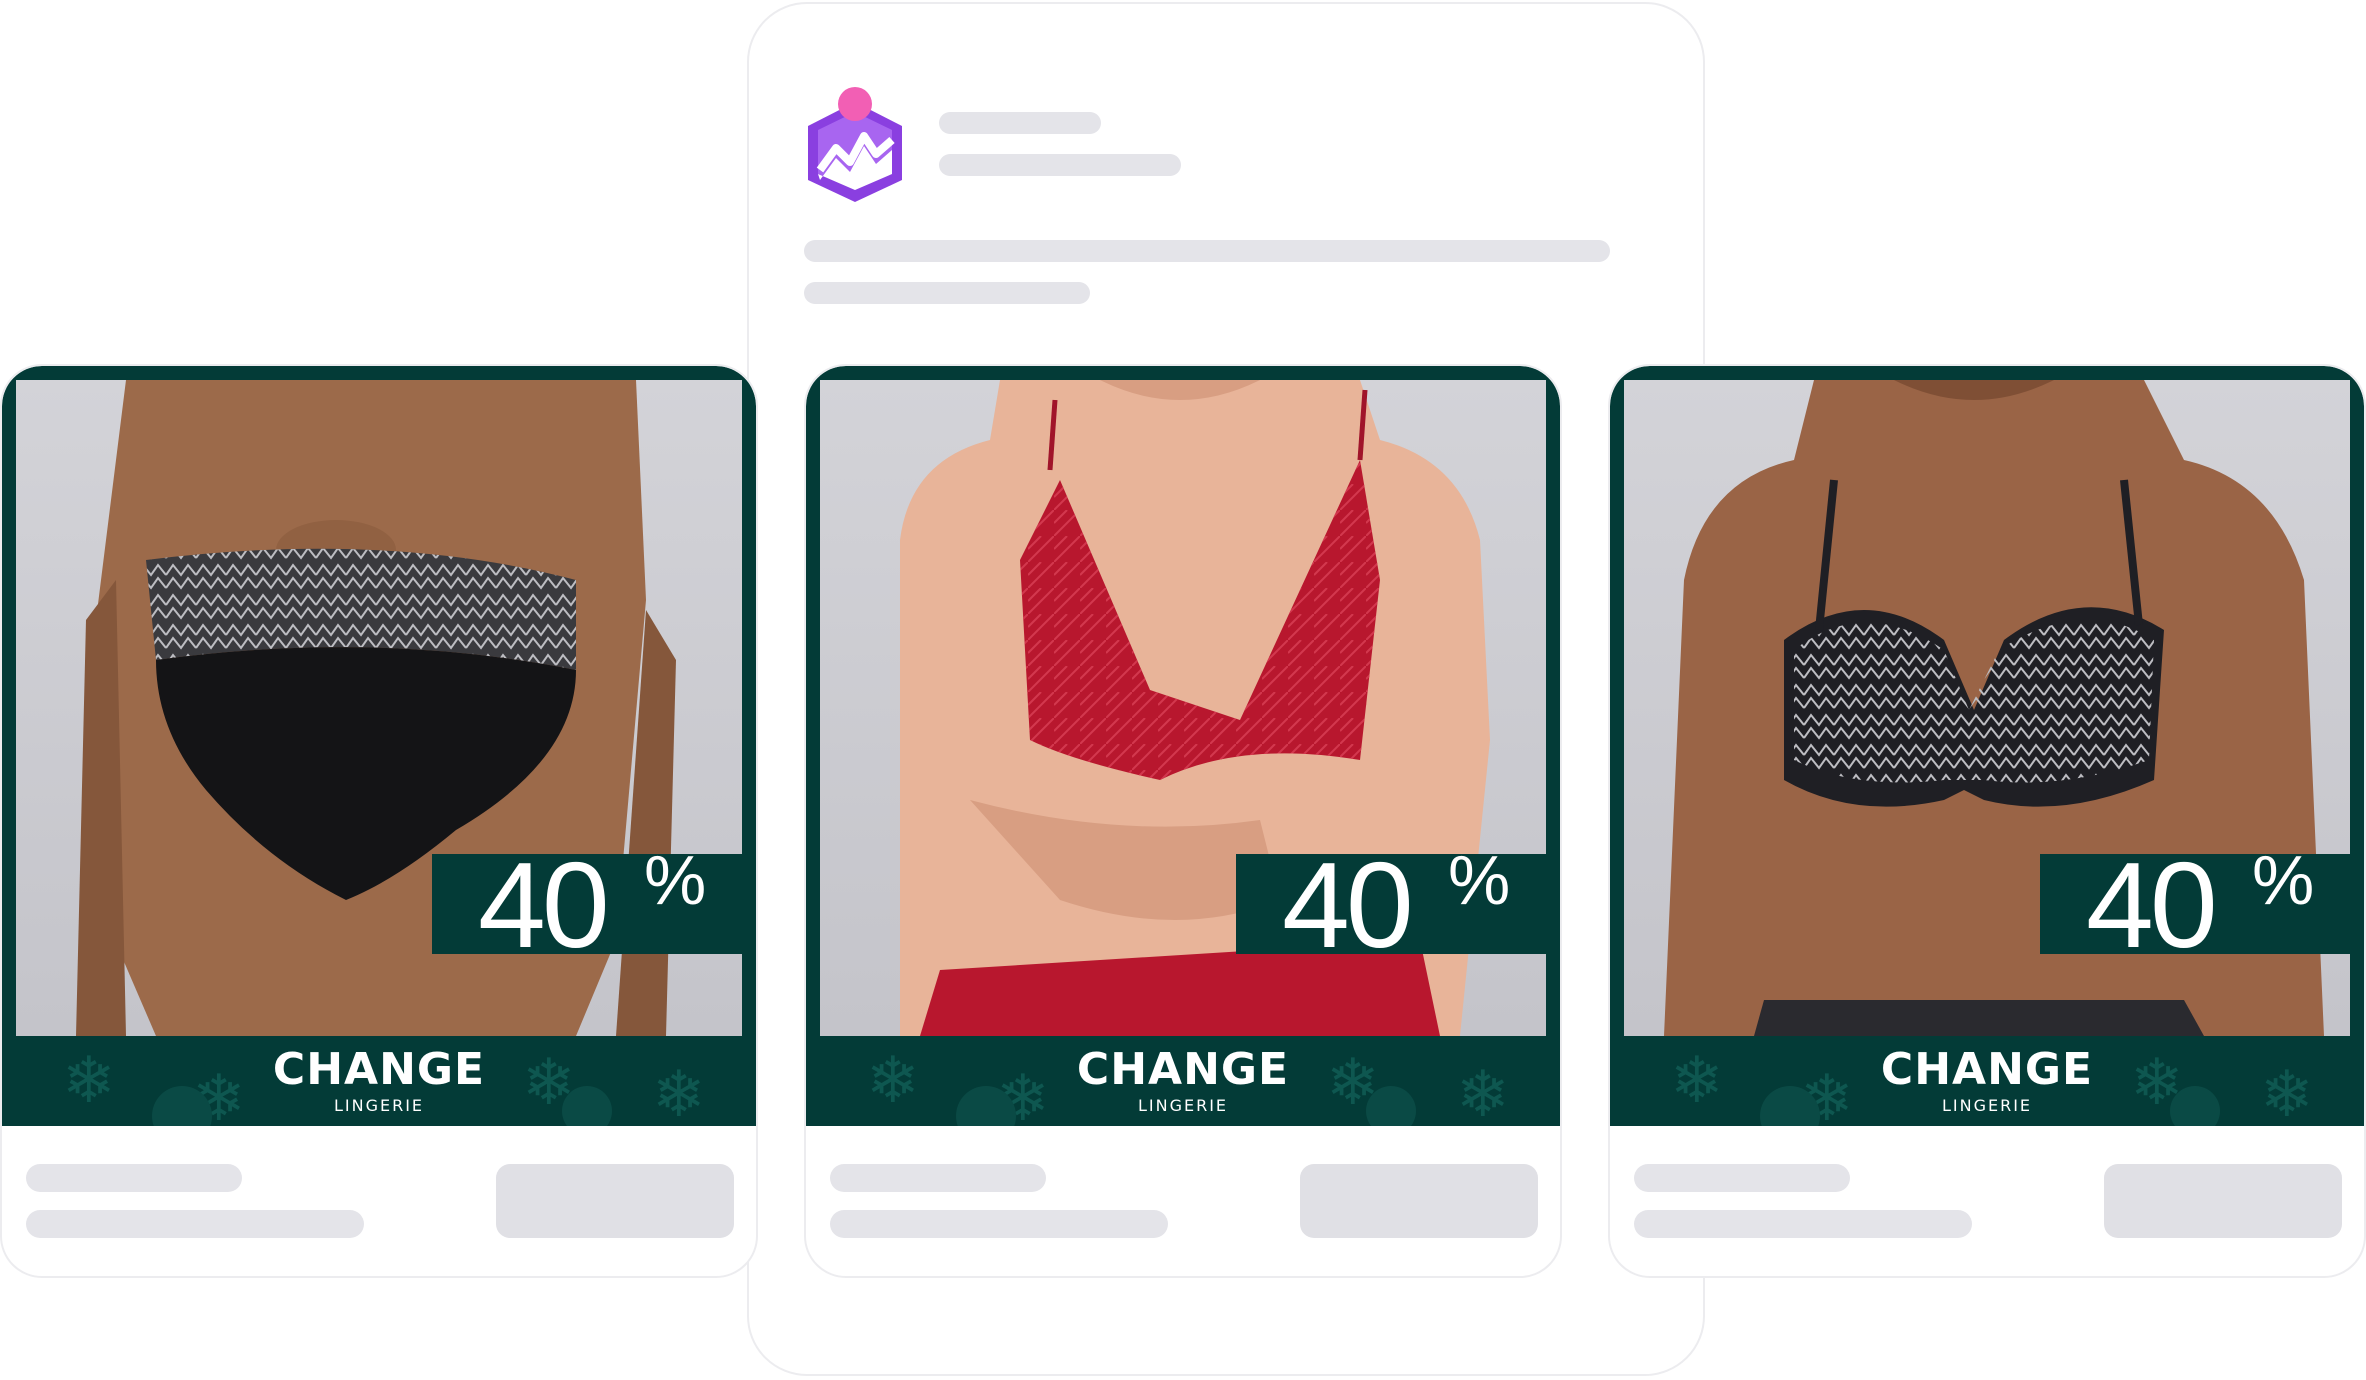 The width and height of the screenshot is (2366, 1380). What do you see at coordinates (855, 144) in the screenshot?
I see `app-logo-icon` at bounding box center [855, 144].